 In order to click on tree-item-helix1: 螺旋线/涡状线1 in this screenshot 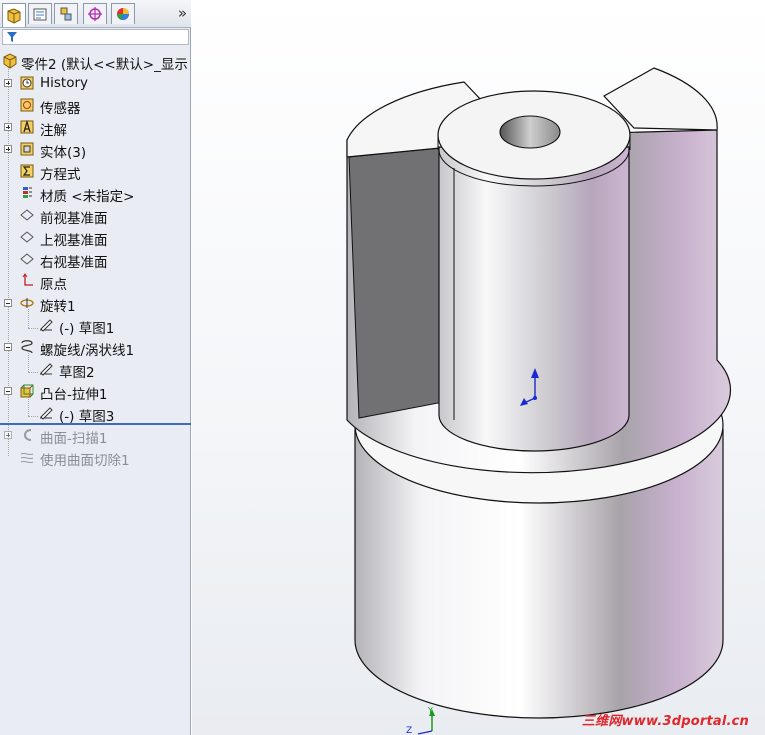, I will do `click(95, 347)`.